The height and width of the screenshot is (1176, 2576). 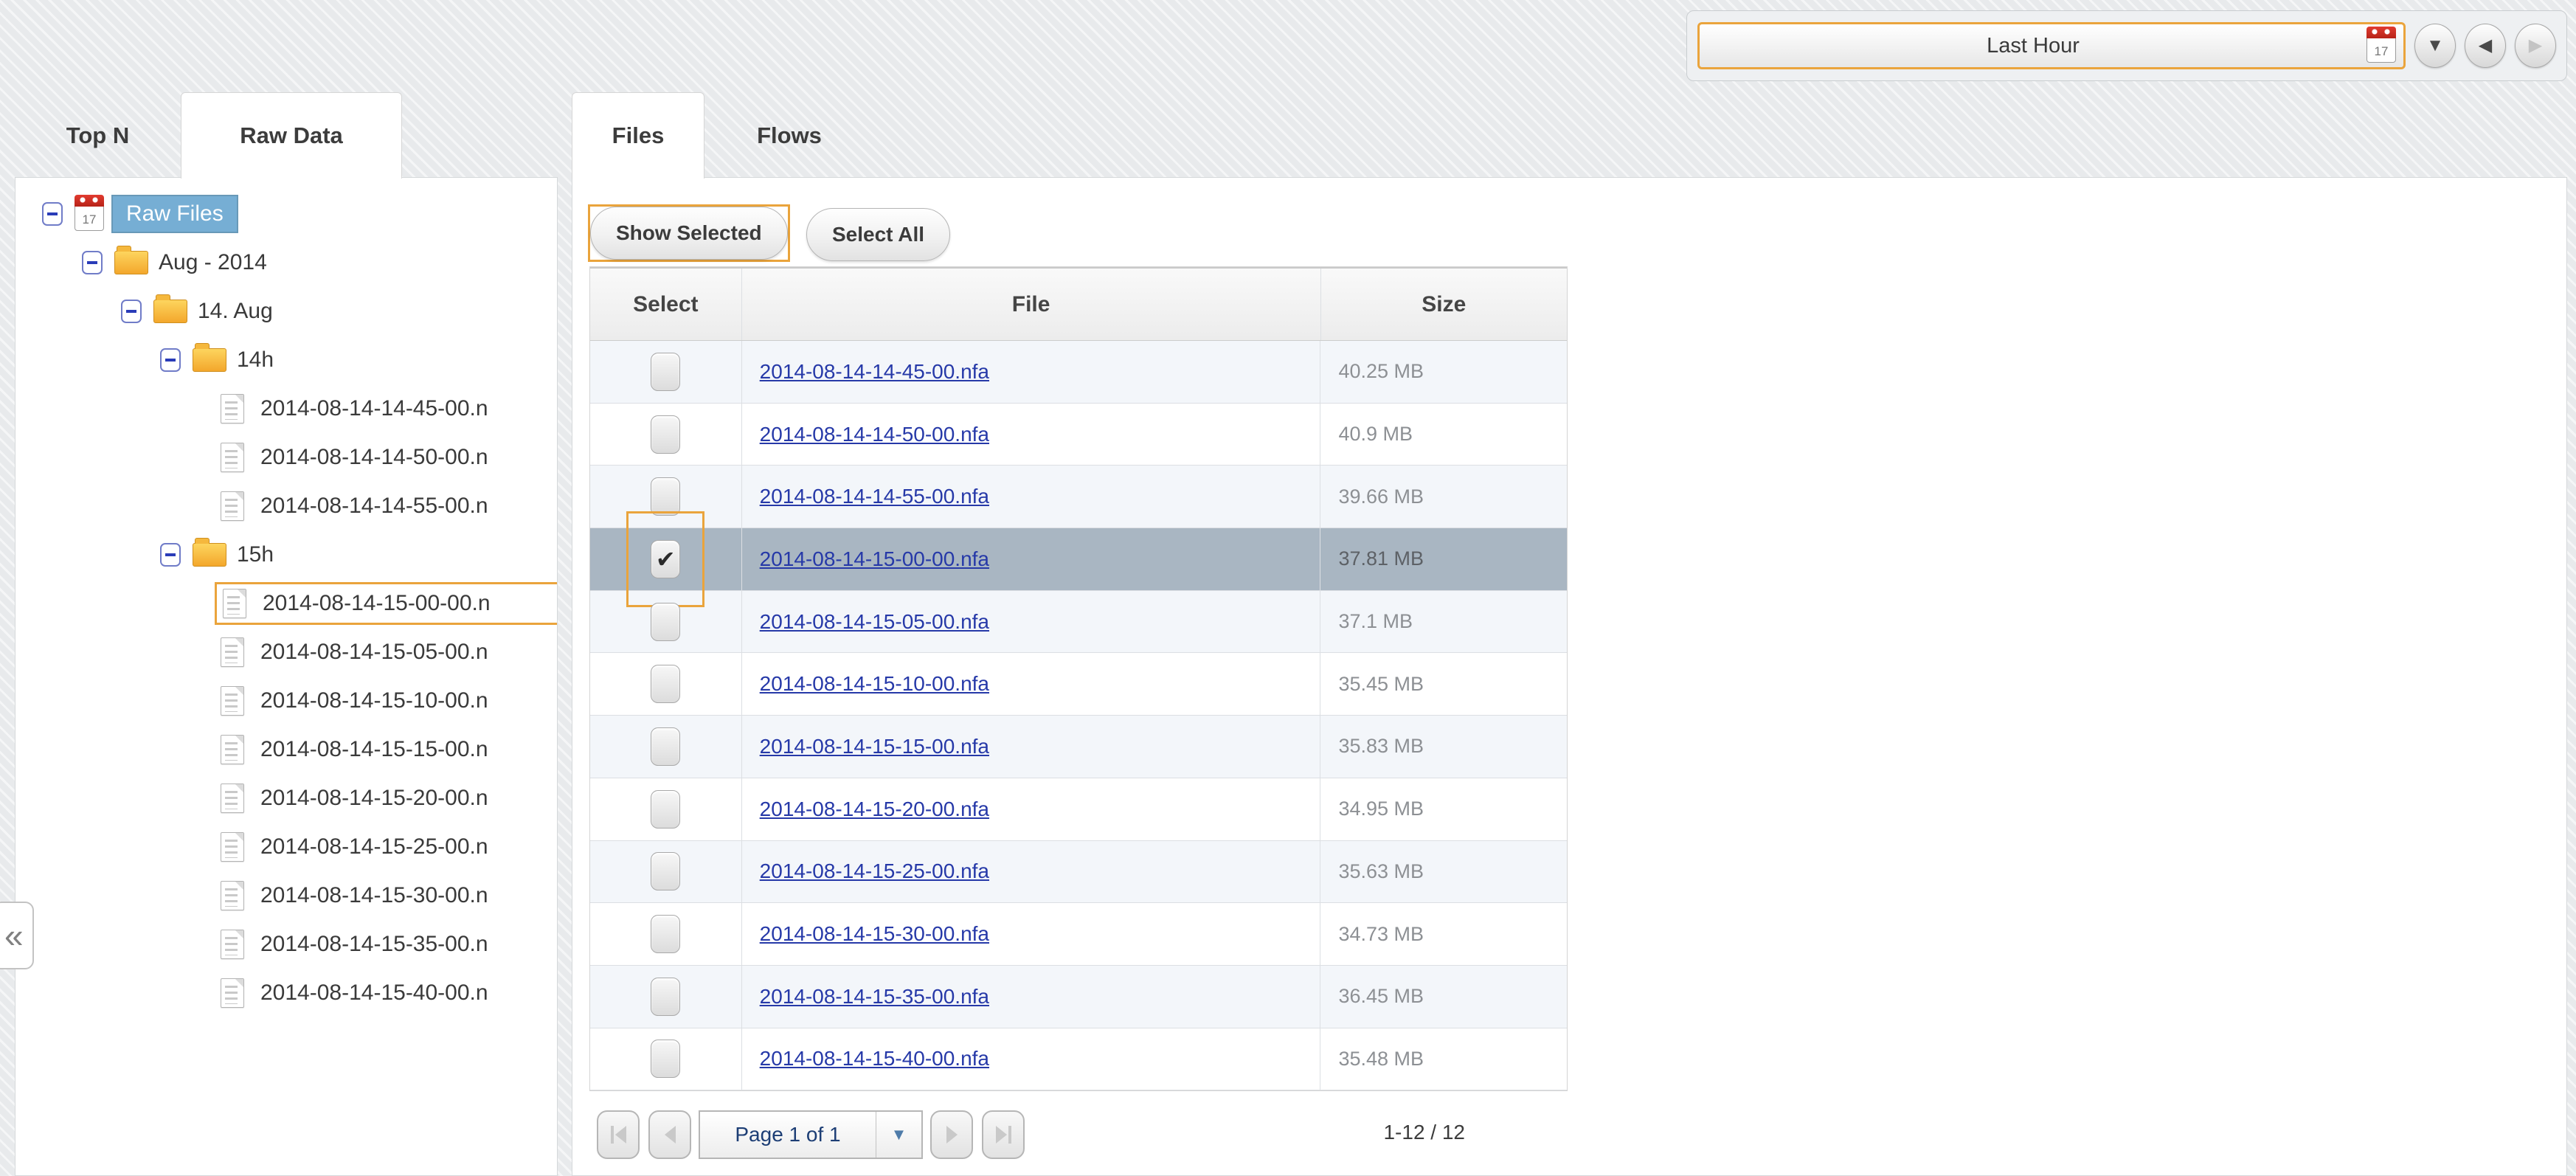 What do you see at coordinates (1078, 434) in the screenshot?
I see `table-row: 2014-08-14-14-50-00.nfa 40.9 MB` at bounding box center [1078, 434].